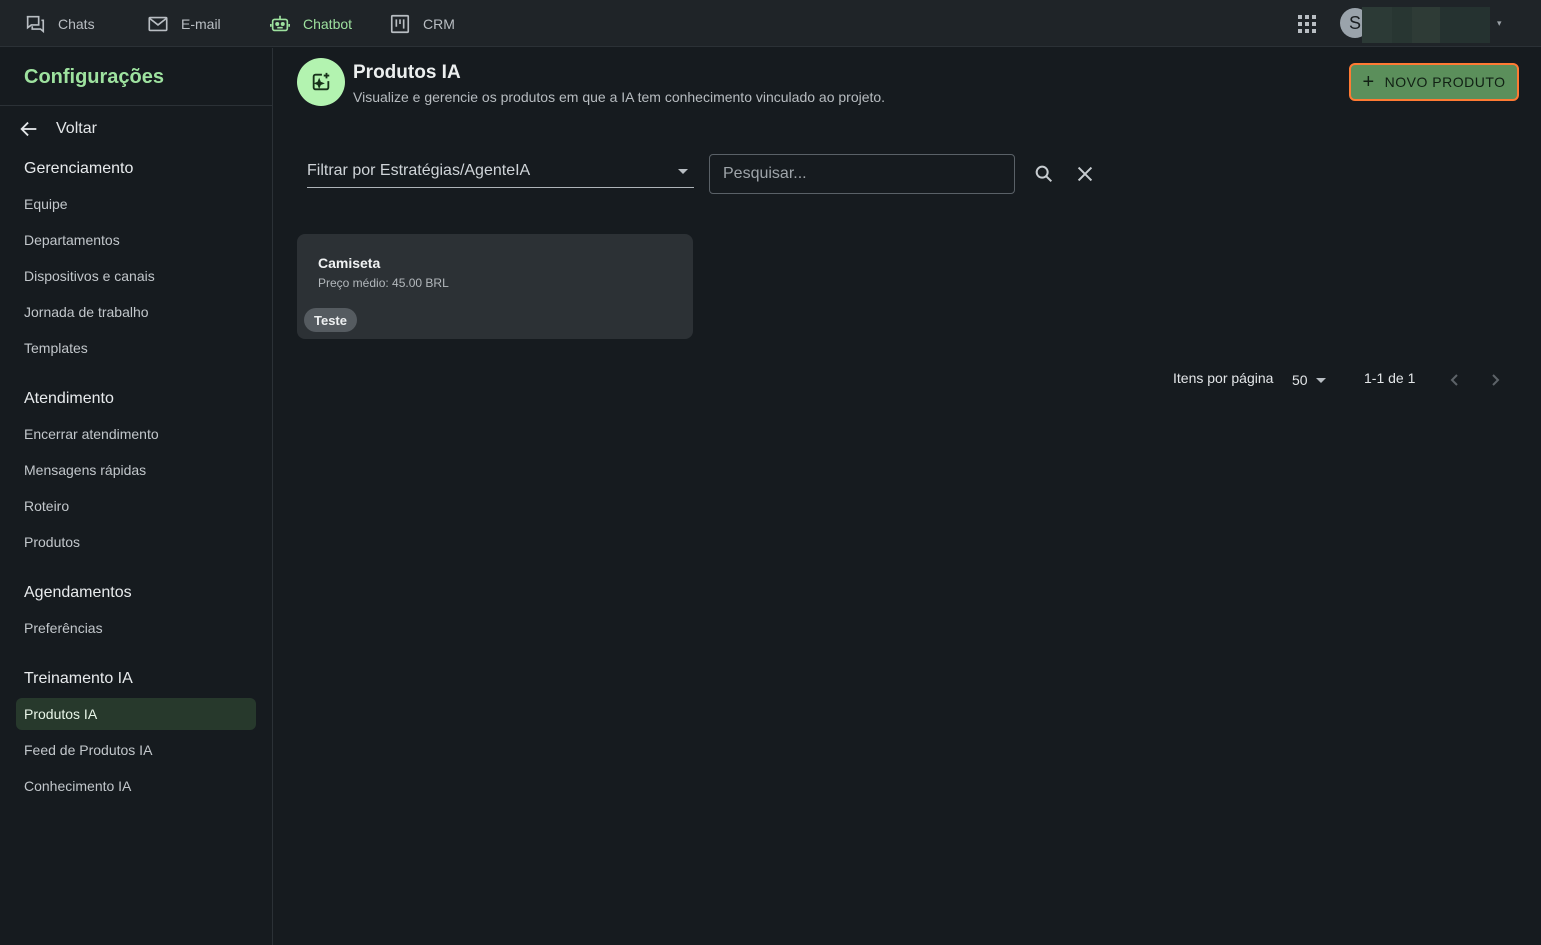 This screenshot has width=1541, height=945. I want to click on new-product-button: + NOVO PRODUTO, so click(1434, 82).